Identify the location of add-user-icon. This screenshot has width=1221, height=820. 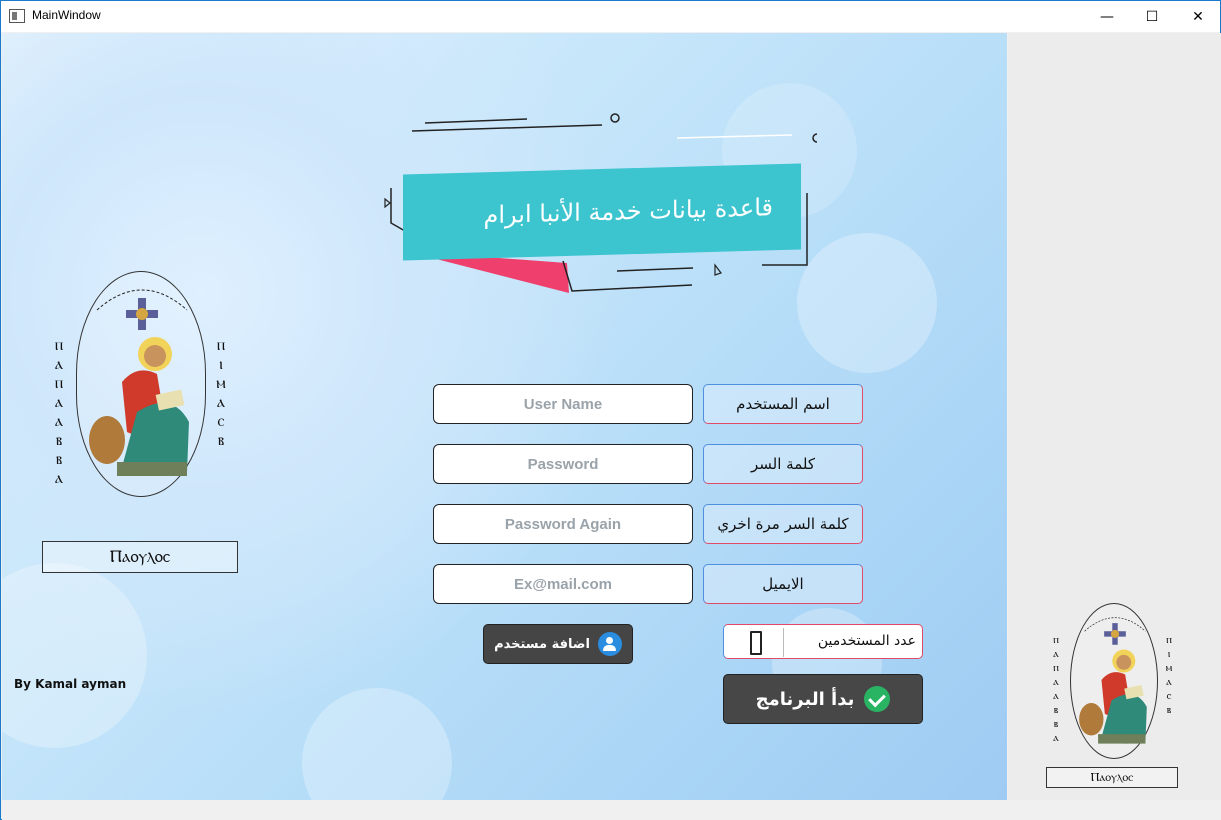
(609, 644).